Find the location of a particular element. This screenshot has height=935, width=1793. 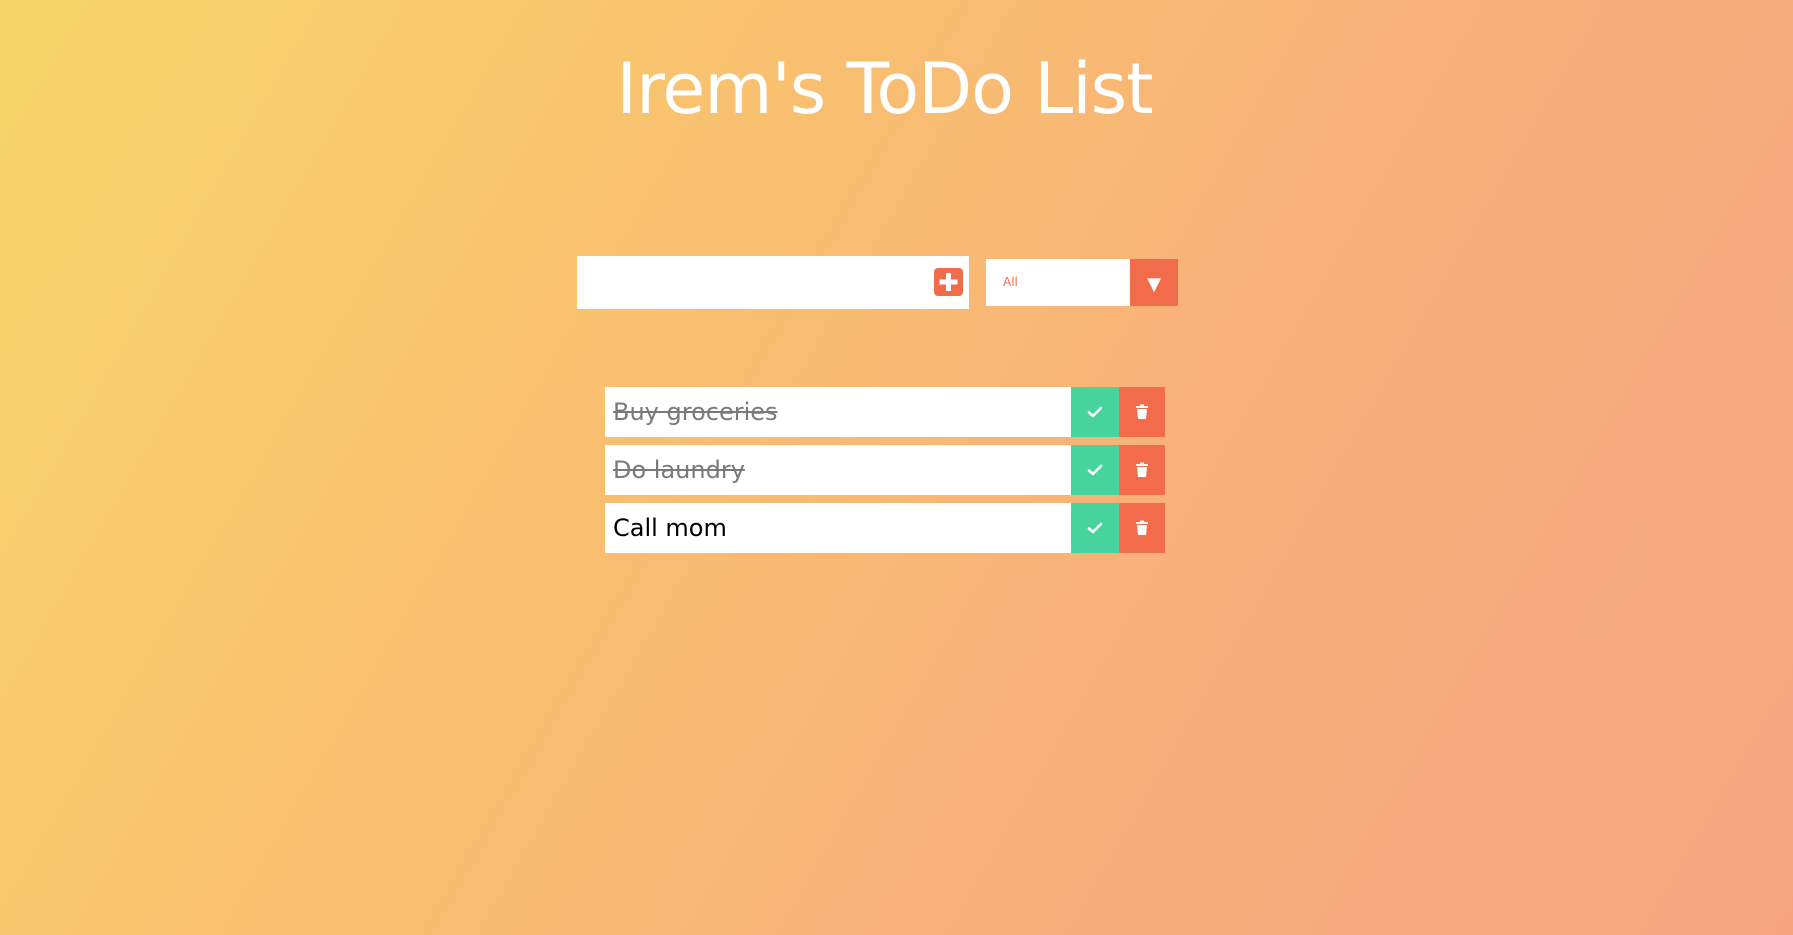

todo-list: Buy groceries Do laundry Call mom is located at coordinates (885, 474).